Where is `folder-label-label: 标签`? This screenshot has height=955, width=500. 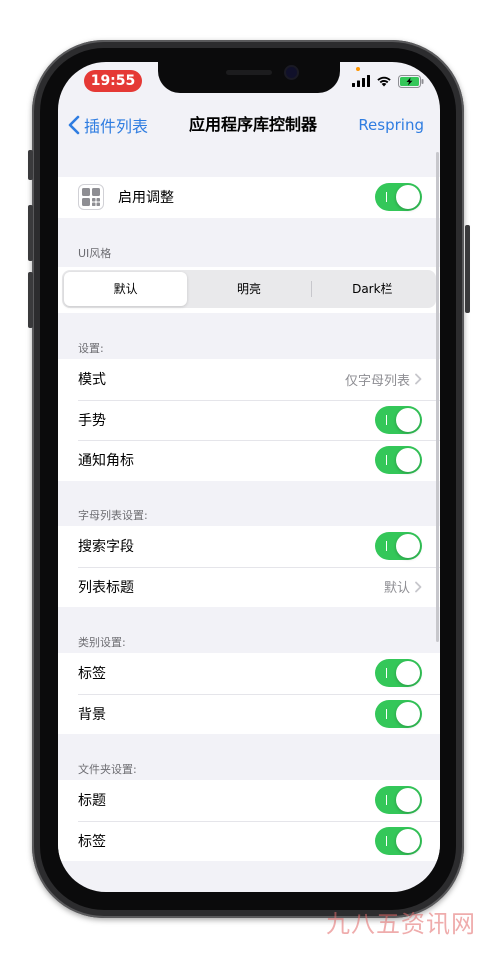 folder-label-label: 标签 is located at coordinates (92, 841).